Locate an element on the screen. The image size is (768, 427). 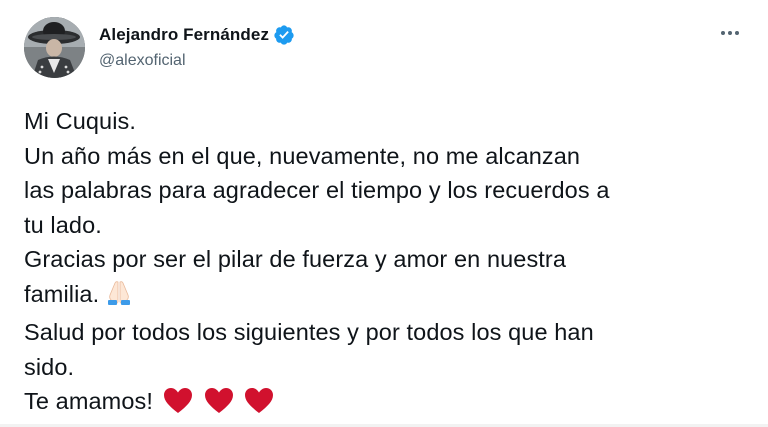
tweet-line: Te amamos! is located at coordinates (88, 401).